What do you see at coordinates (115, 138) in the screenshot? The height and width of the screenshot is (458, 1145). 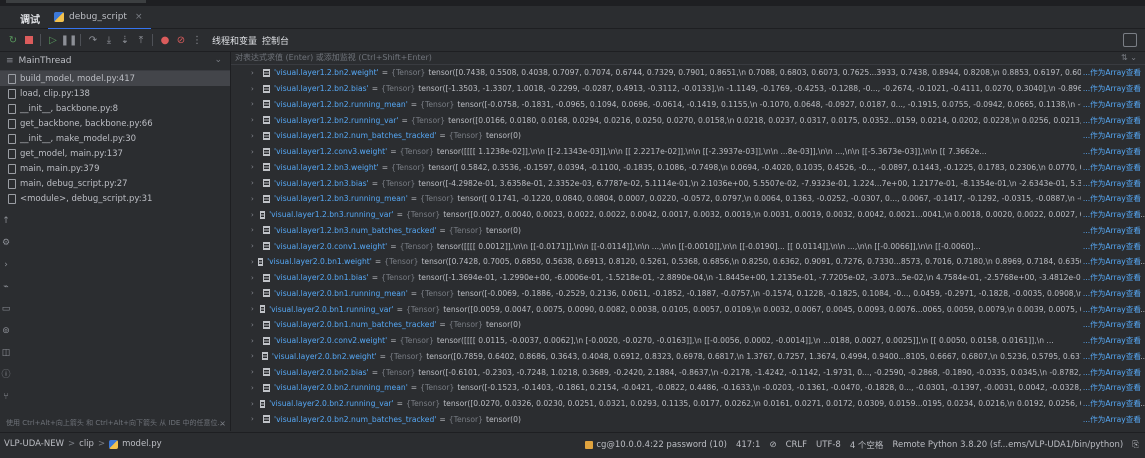 I see `stack-frame: __init__, make_model.py:30` at bounding box center [115, 138].